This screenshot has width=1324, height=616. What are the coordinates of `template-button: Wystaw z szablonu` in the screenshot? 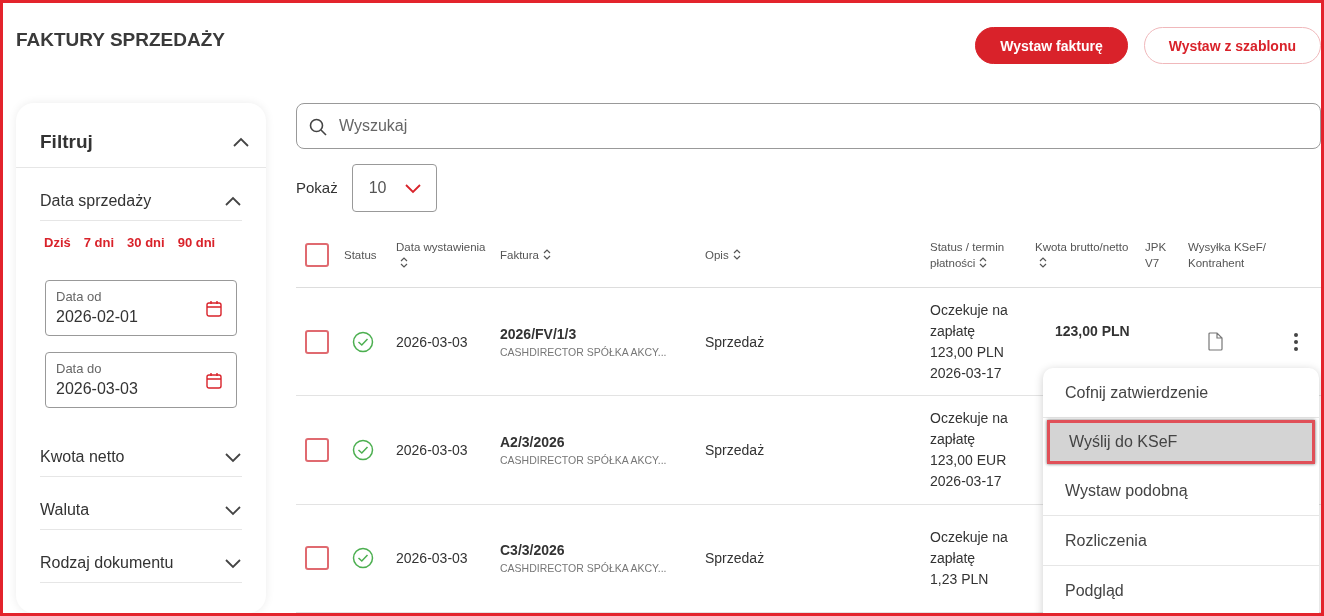 It's located at (1232, 45).